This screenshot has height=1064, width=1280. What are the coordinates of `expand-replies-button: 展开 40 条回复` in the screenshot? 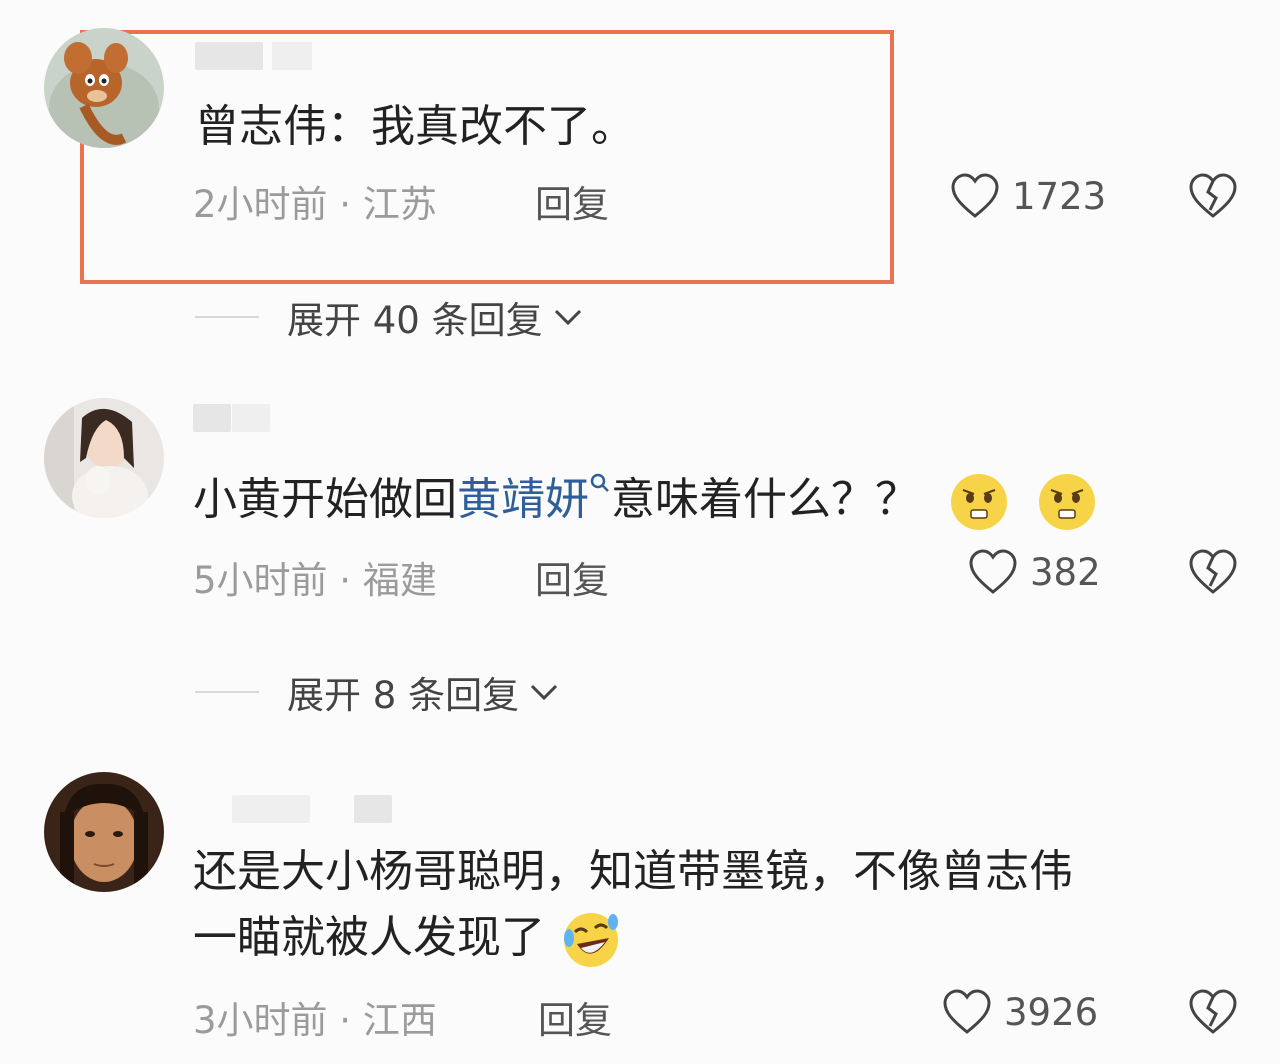 It's located at (389, 317).